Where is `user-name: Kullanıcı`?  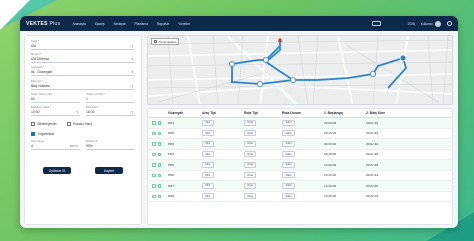 user-name: Kullanıcı is located at coordinates (426, 23).